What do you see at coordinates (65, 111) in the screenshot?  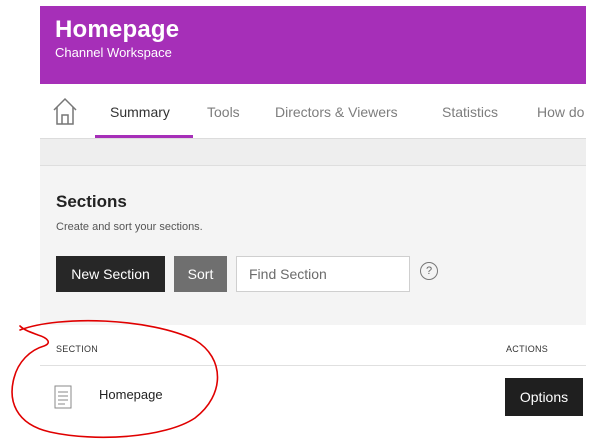 I see `home-icon` at bounding box center [65, 111].